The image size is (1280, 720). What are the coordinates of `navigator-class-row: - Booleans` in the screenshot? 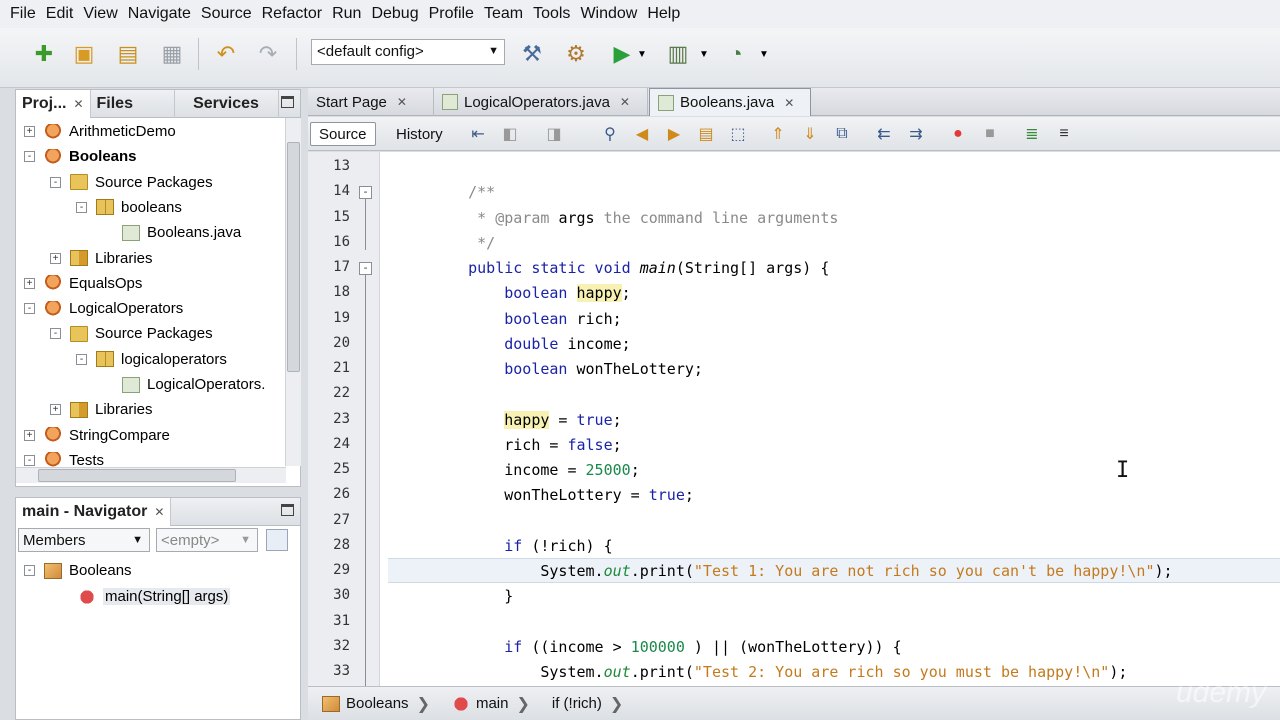 It's located at (78, 570).